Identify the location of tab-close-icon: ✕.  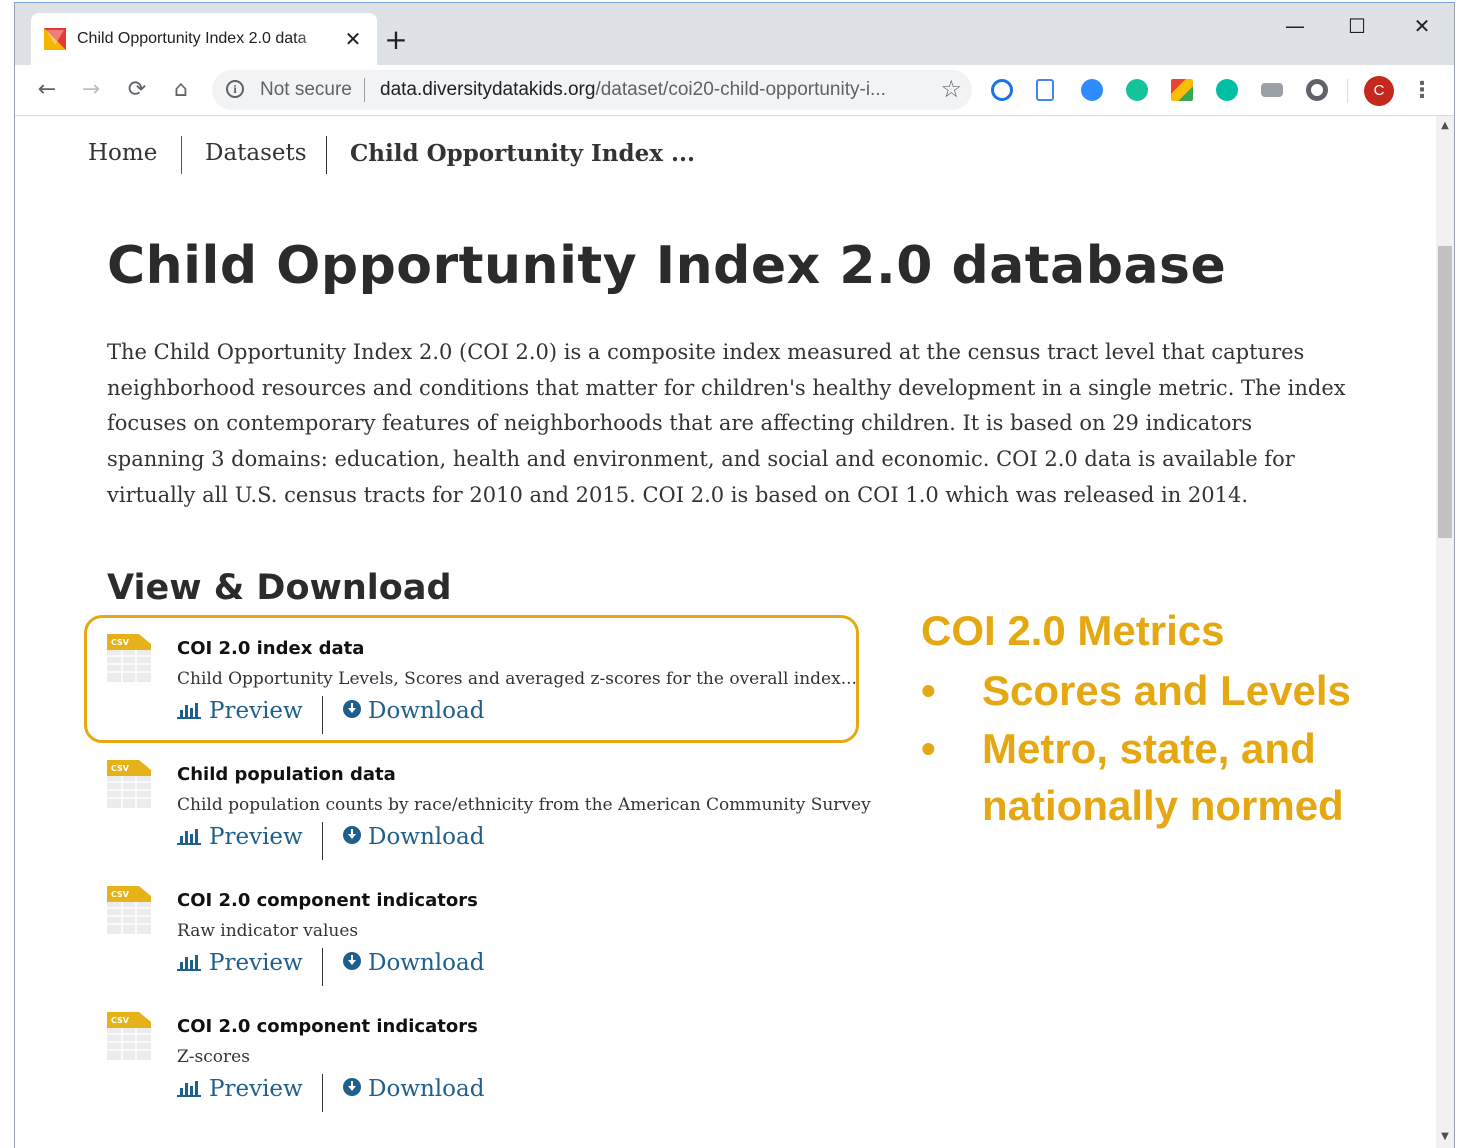
(353, 39).